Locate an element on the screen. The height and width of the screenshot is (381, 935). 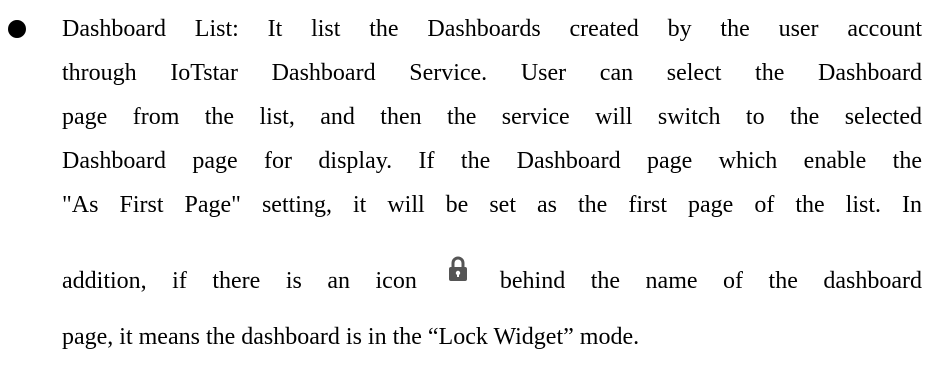
line-6-text-before-icon: addition, if there is an icon is located at coordinates (239, 281).